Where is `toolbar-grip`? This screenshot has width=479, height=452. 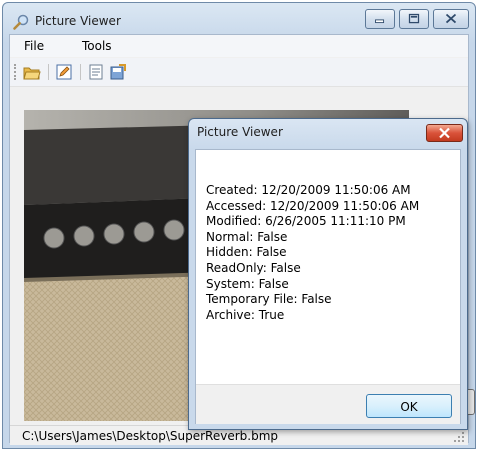 toolbar-grip is located at coordinates (16, 72).